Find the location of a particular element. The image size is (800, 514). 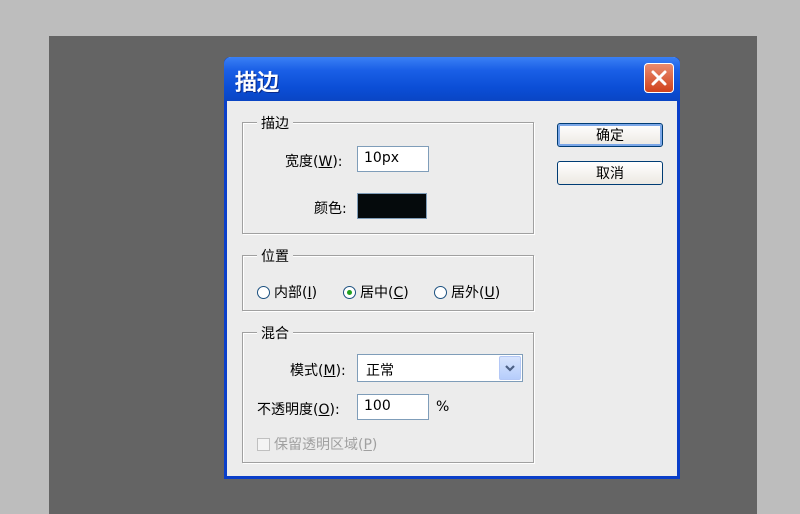

ok-button: 确定 is located at coordinates (610, 135).